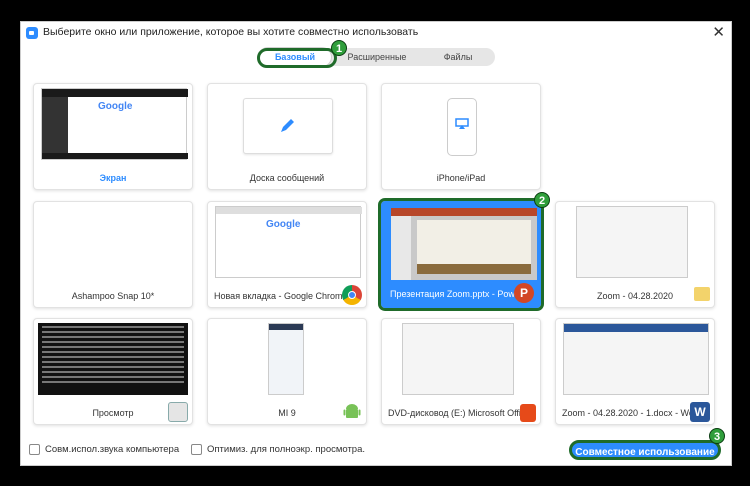  I want to click on word-thumbnail, so click(636, 359).